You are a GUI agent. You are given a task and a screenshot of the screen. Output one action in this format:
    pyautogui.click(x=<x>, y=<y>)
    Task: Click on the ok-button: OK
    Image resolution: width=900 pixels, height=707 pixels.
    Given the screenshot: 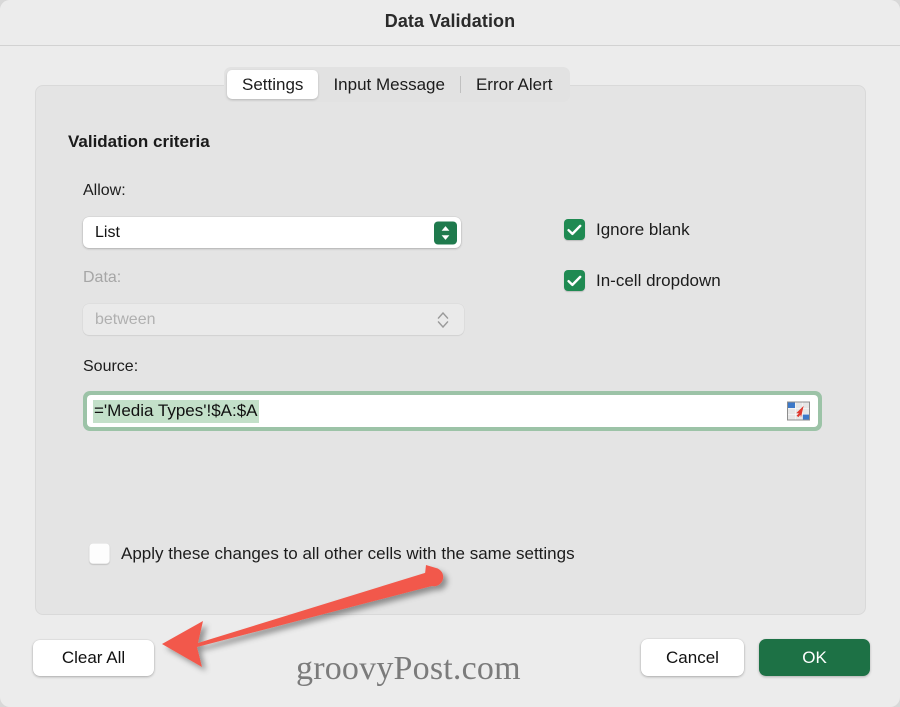 What is the action you would take?
    pyautogui.click(x=814, y=657)
    